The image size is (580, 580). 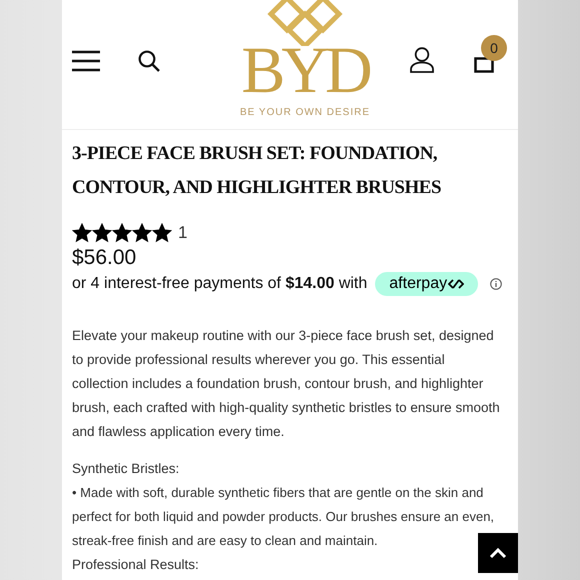 I want to click on installment-text: or 4 interest-free payments of $14.00 with, so click(x=220, y=284).